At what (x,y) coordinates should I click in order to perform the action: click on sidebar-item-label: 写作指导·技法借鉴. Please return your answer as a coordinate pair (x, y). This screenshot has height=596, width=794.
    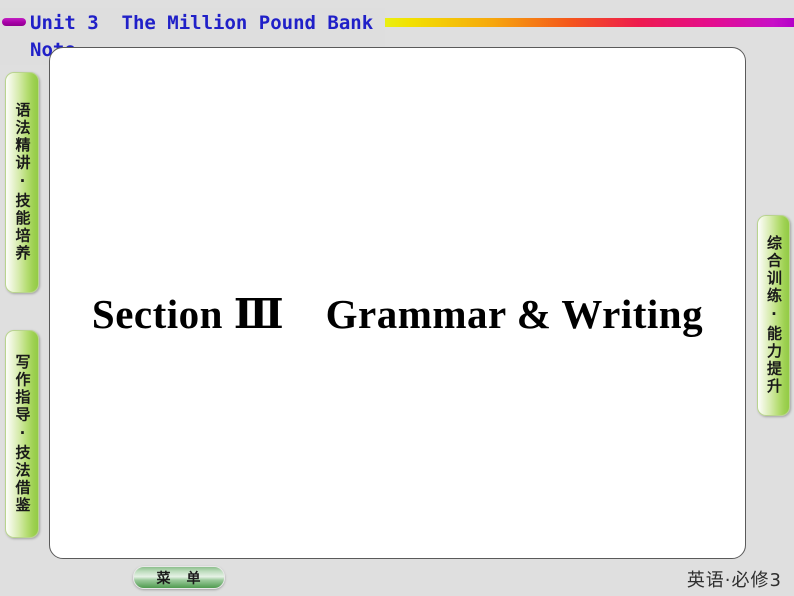
    Looking at the image, I should click on (22, 434).